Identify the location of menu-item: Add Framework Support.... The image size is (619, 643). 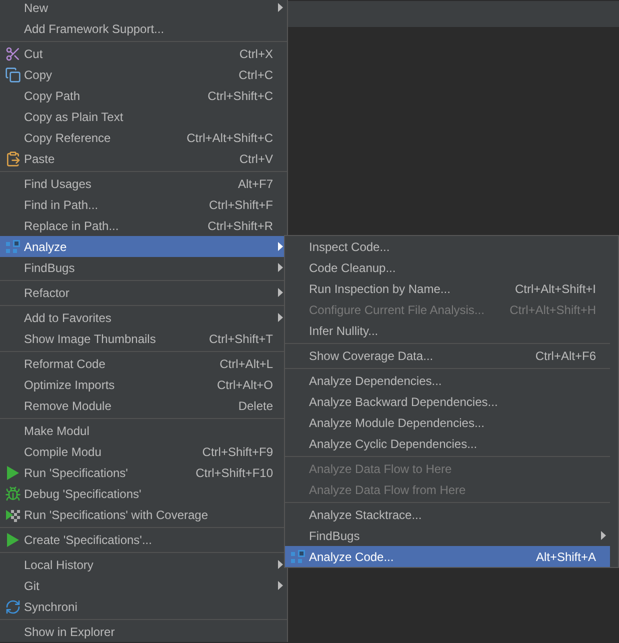
(143, 28).